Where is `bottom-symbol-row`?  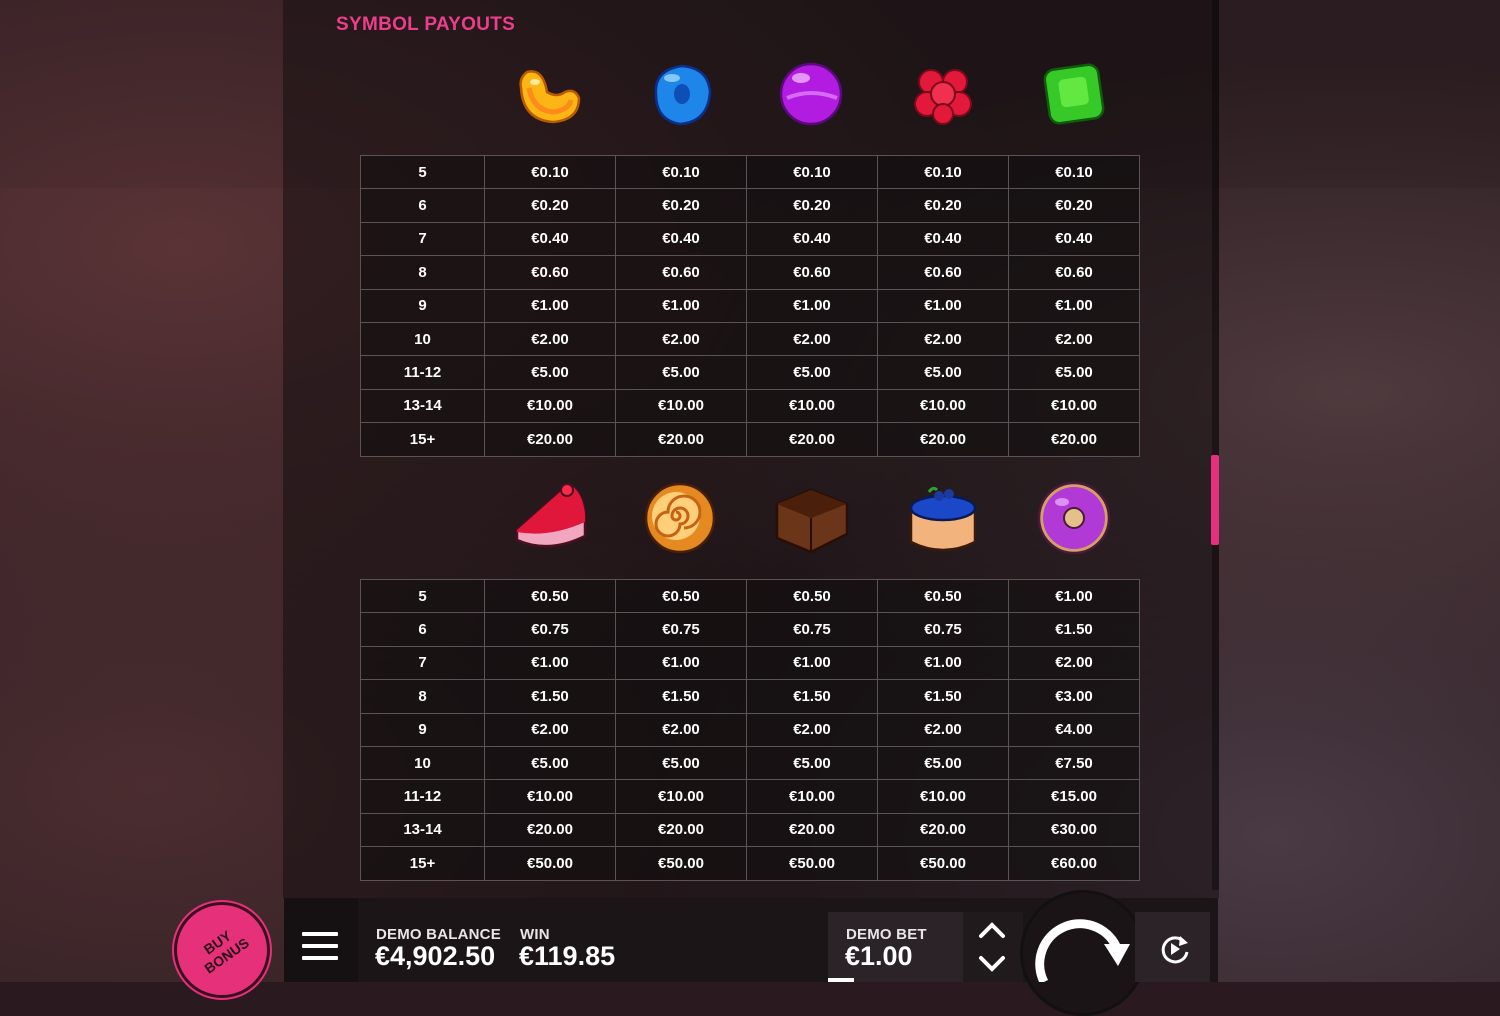
bottom-symbol-row is located at coordinates (811, 518).